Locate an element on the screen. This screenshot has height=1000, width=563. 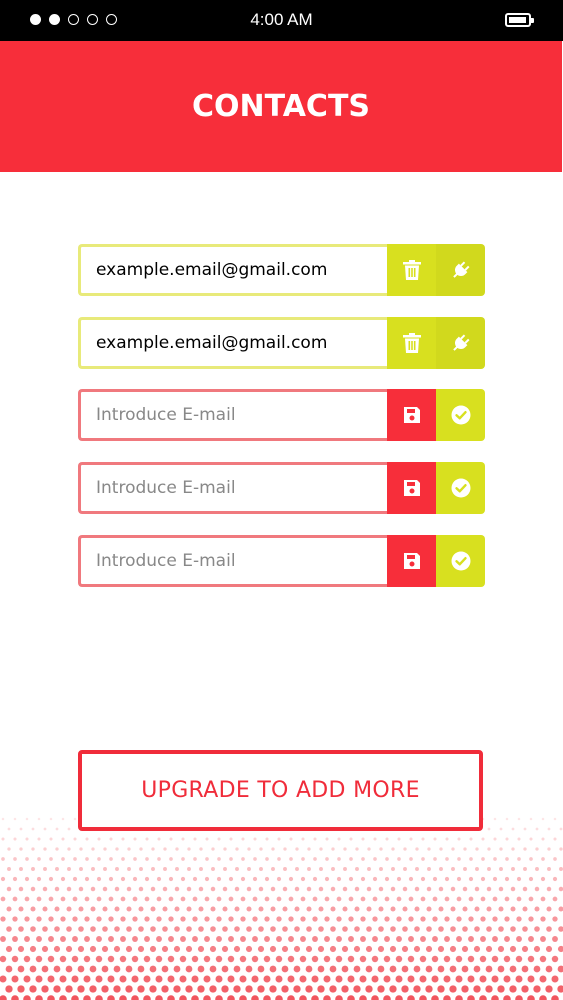
header-bar: CONTACTS is located at coordinates (281, 106).